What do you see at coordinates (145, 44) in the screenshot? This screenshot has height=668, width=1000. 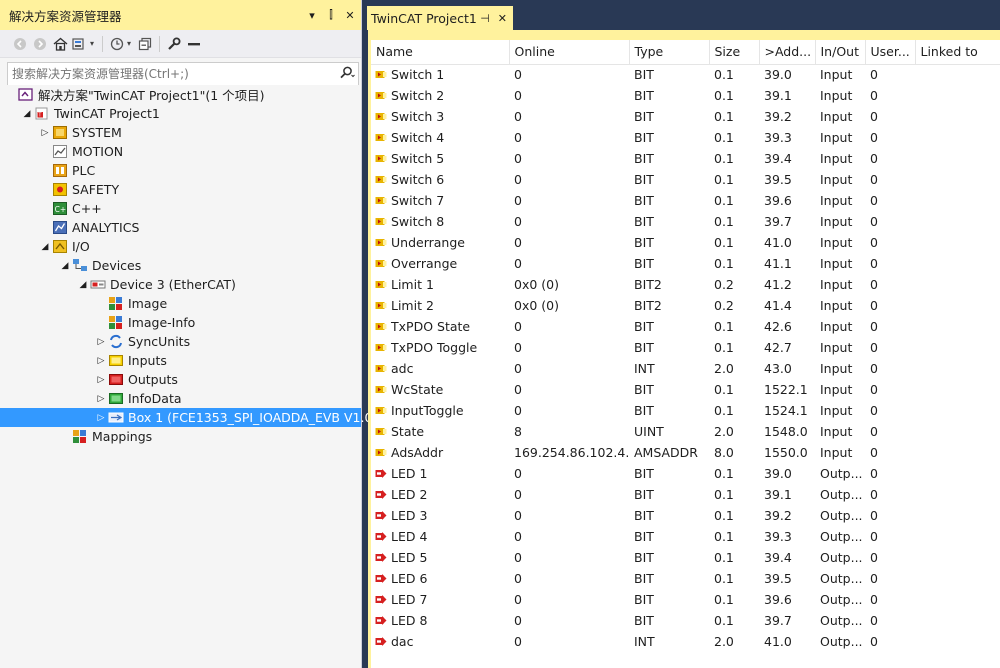 I see `collapse-all-icon` at bounding box center [145, 44].